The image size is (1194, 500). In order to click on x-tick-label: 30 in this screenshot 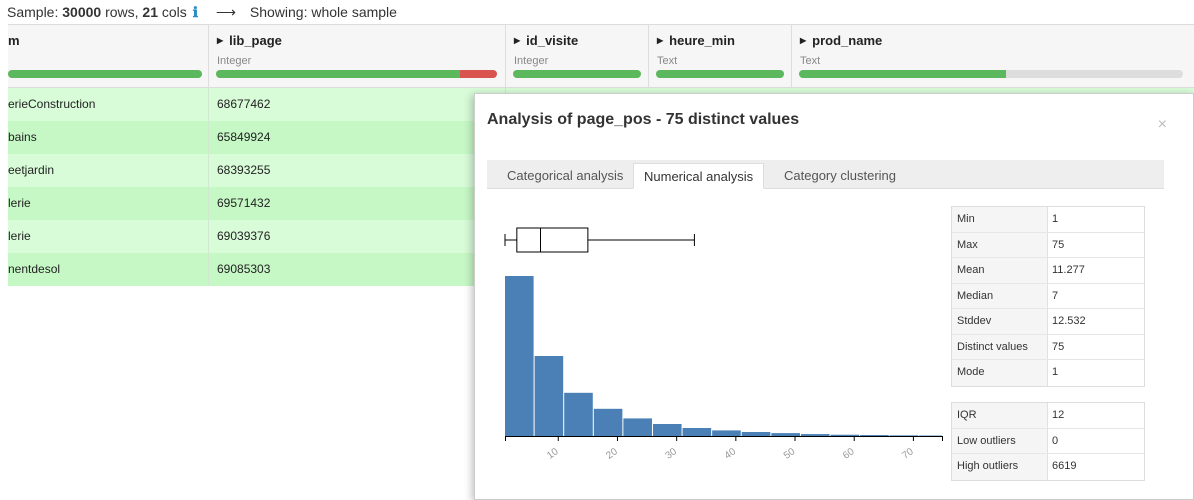, I will do `click(672, 454)`.